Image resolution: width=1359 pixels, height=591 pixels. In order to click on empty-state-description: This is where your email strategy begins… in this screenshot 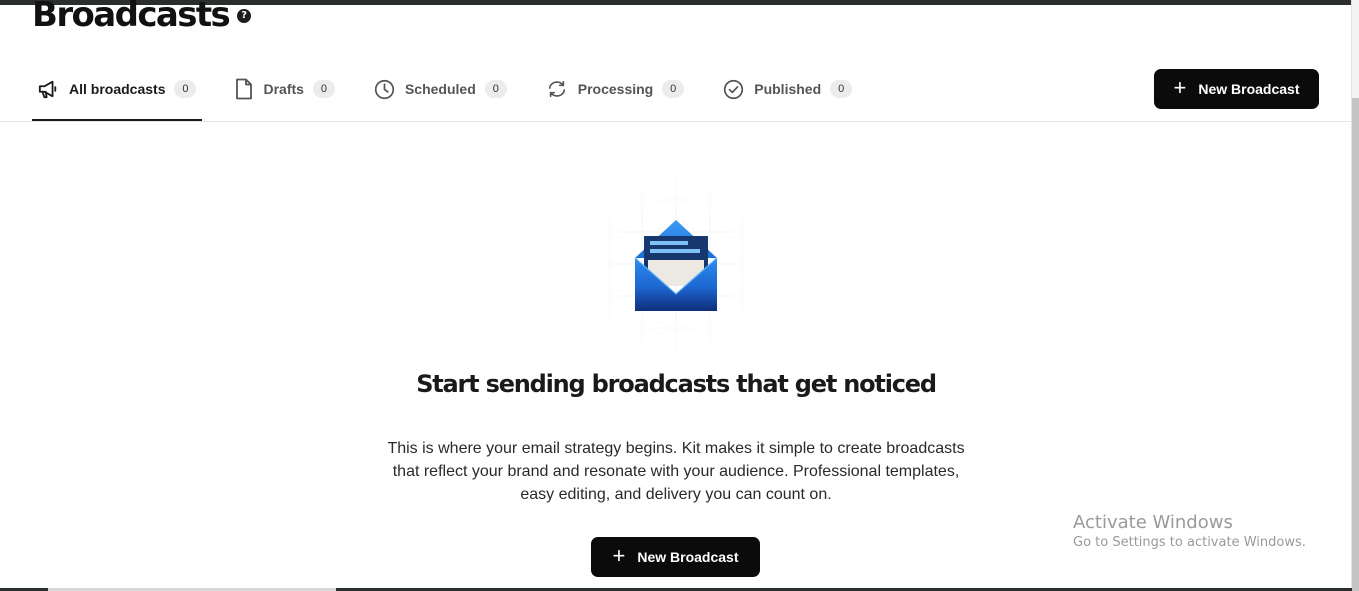, I will do `click(676, 471)`.